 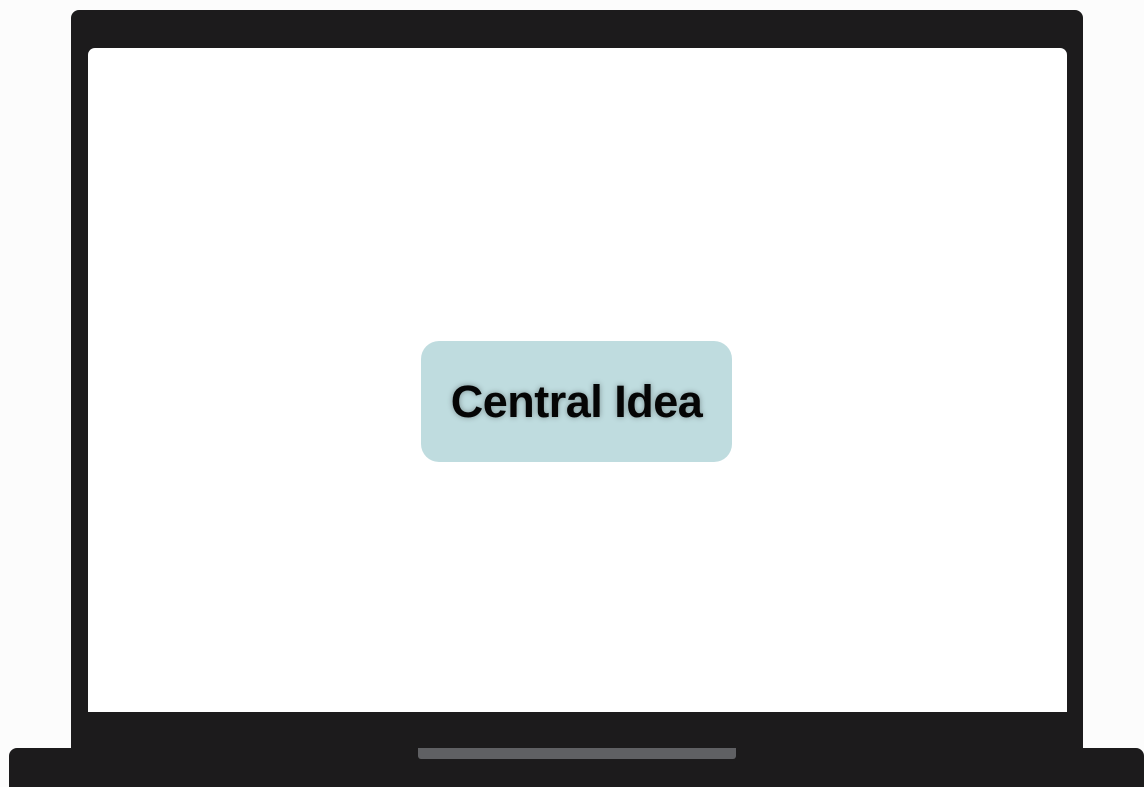 What do you see at coordinates (577, 753) in the screenshot?
I see `laptop-notch` at bounding box center [577, 753].